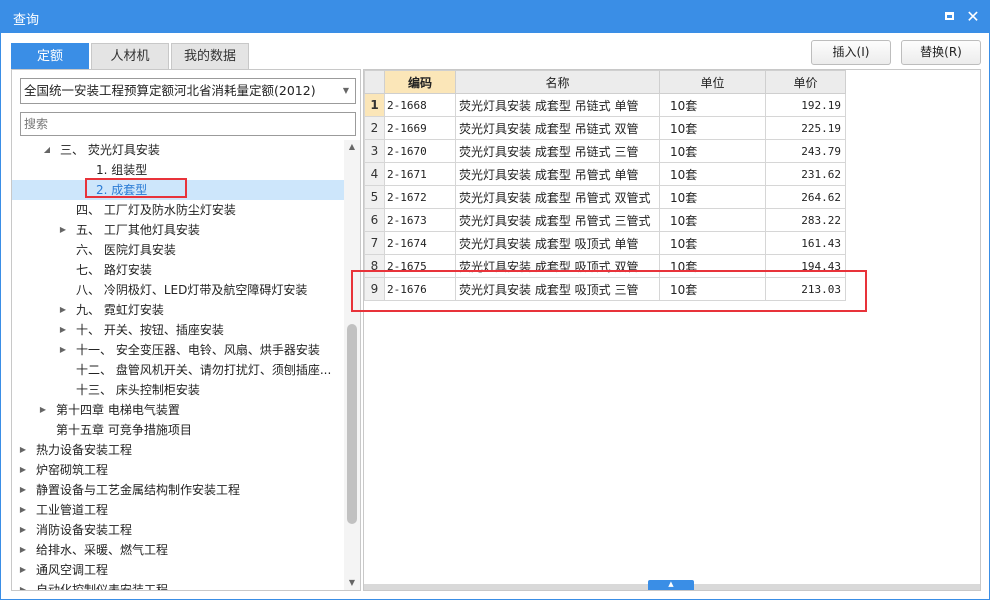  What do you see at coordinates (188, 124) in the screenshot?
I see `search-input` at bounding box center [188, 124].